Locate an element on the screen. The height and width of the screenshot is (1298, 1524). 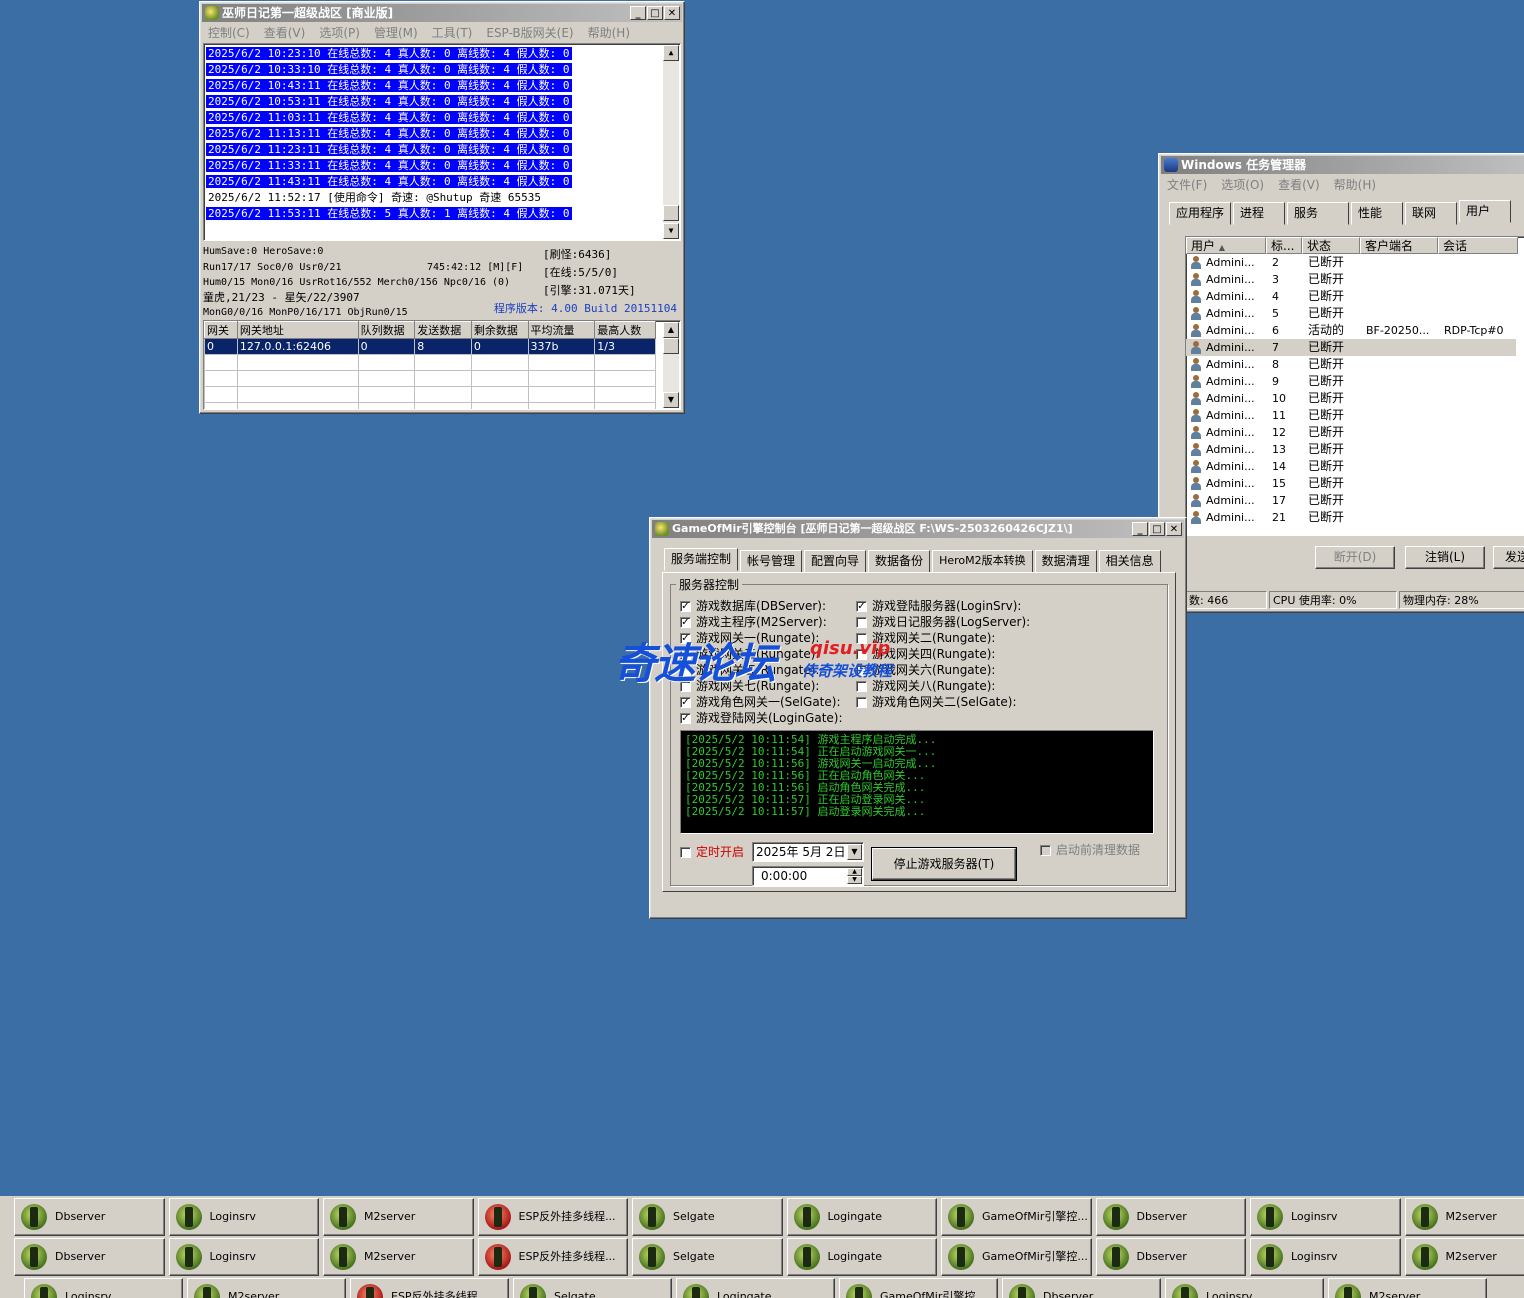
server-checkbox: 游戏网关四(Rungate): is located at coordinates (925, 654).